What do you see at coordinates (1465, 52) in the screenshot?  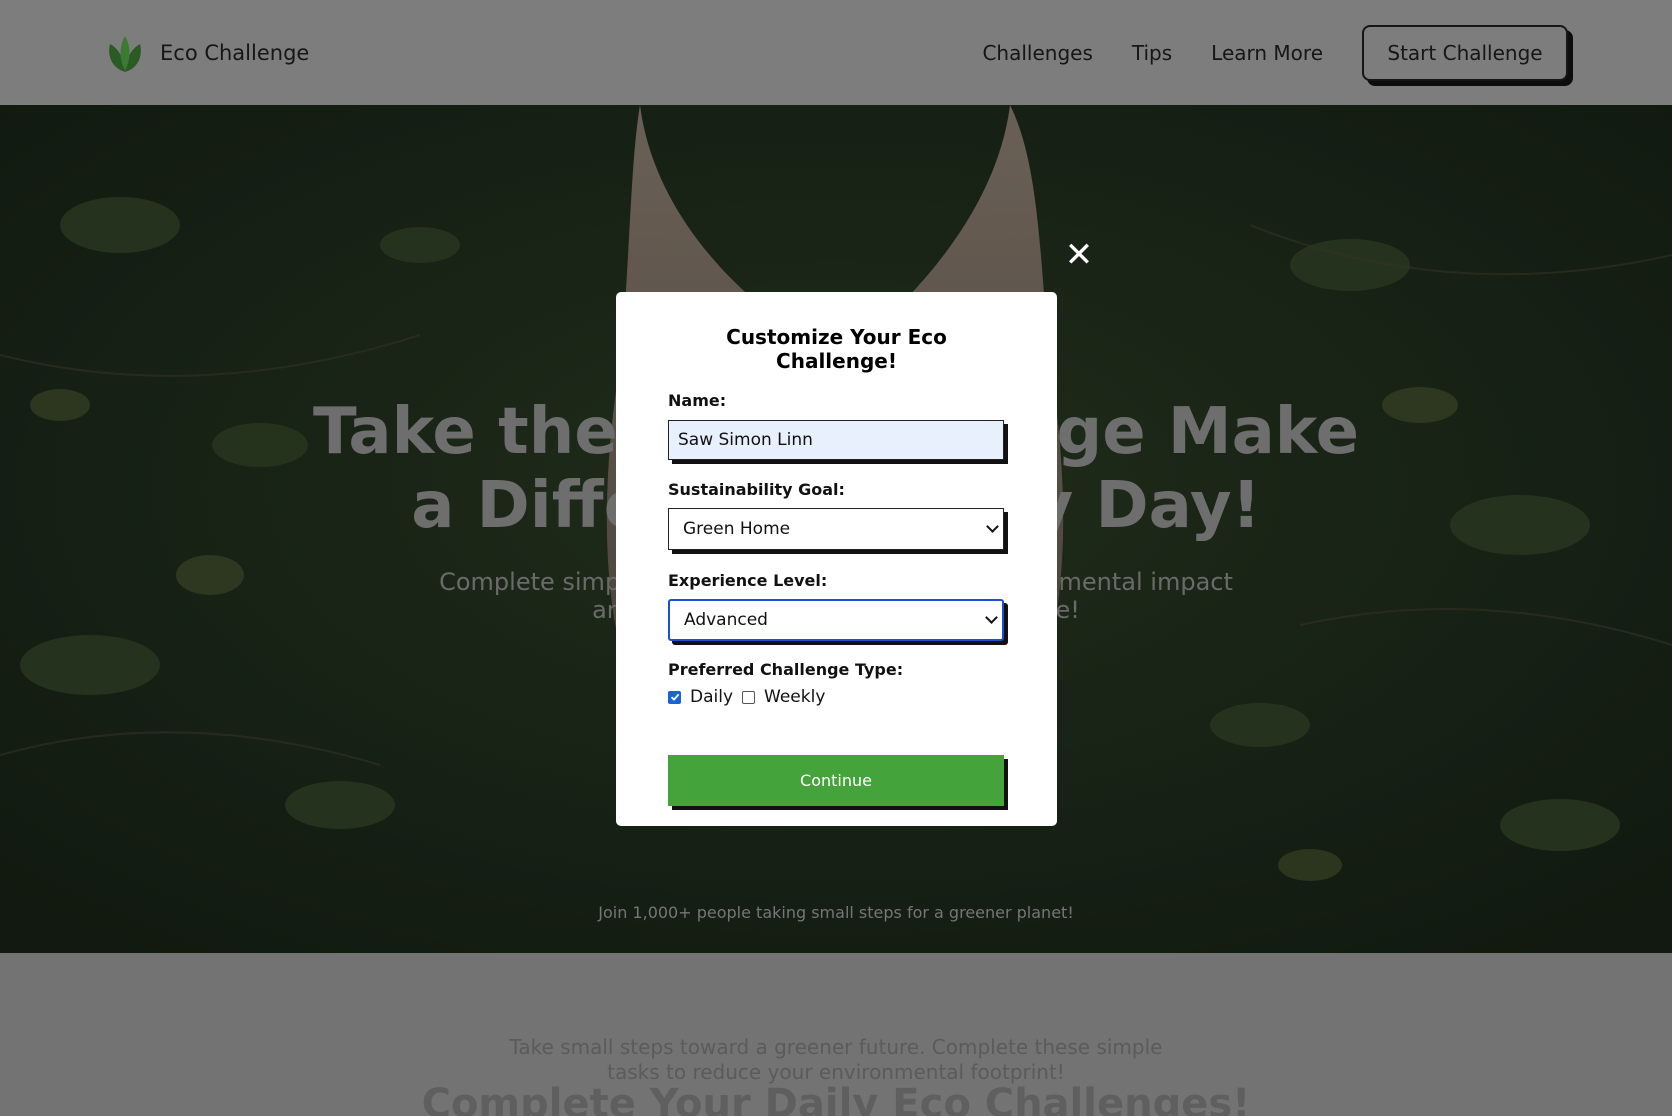 I see `start-challenge-button: Start Challenge` at bounding box center [1465, 52].